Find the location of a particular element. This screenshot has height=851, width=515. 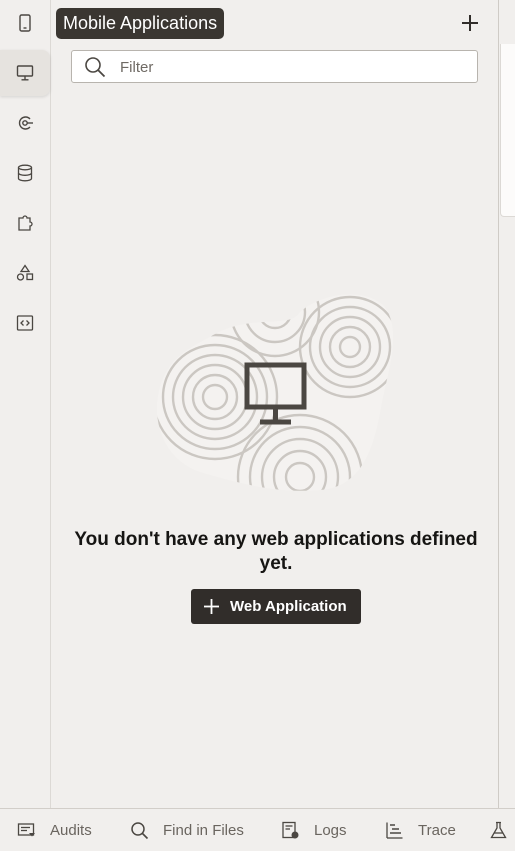

trace-label: Trace is located at coordinates (437, 830).